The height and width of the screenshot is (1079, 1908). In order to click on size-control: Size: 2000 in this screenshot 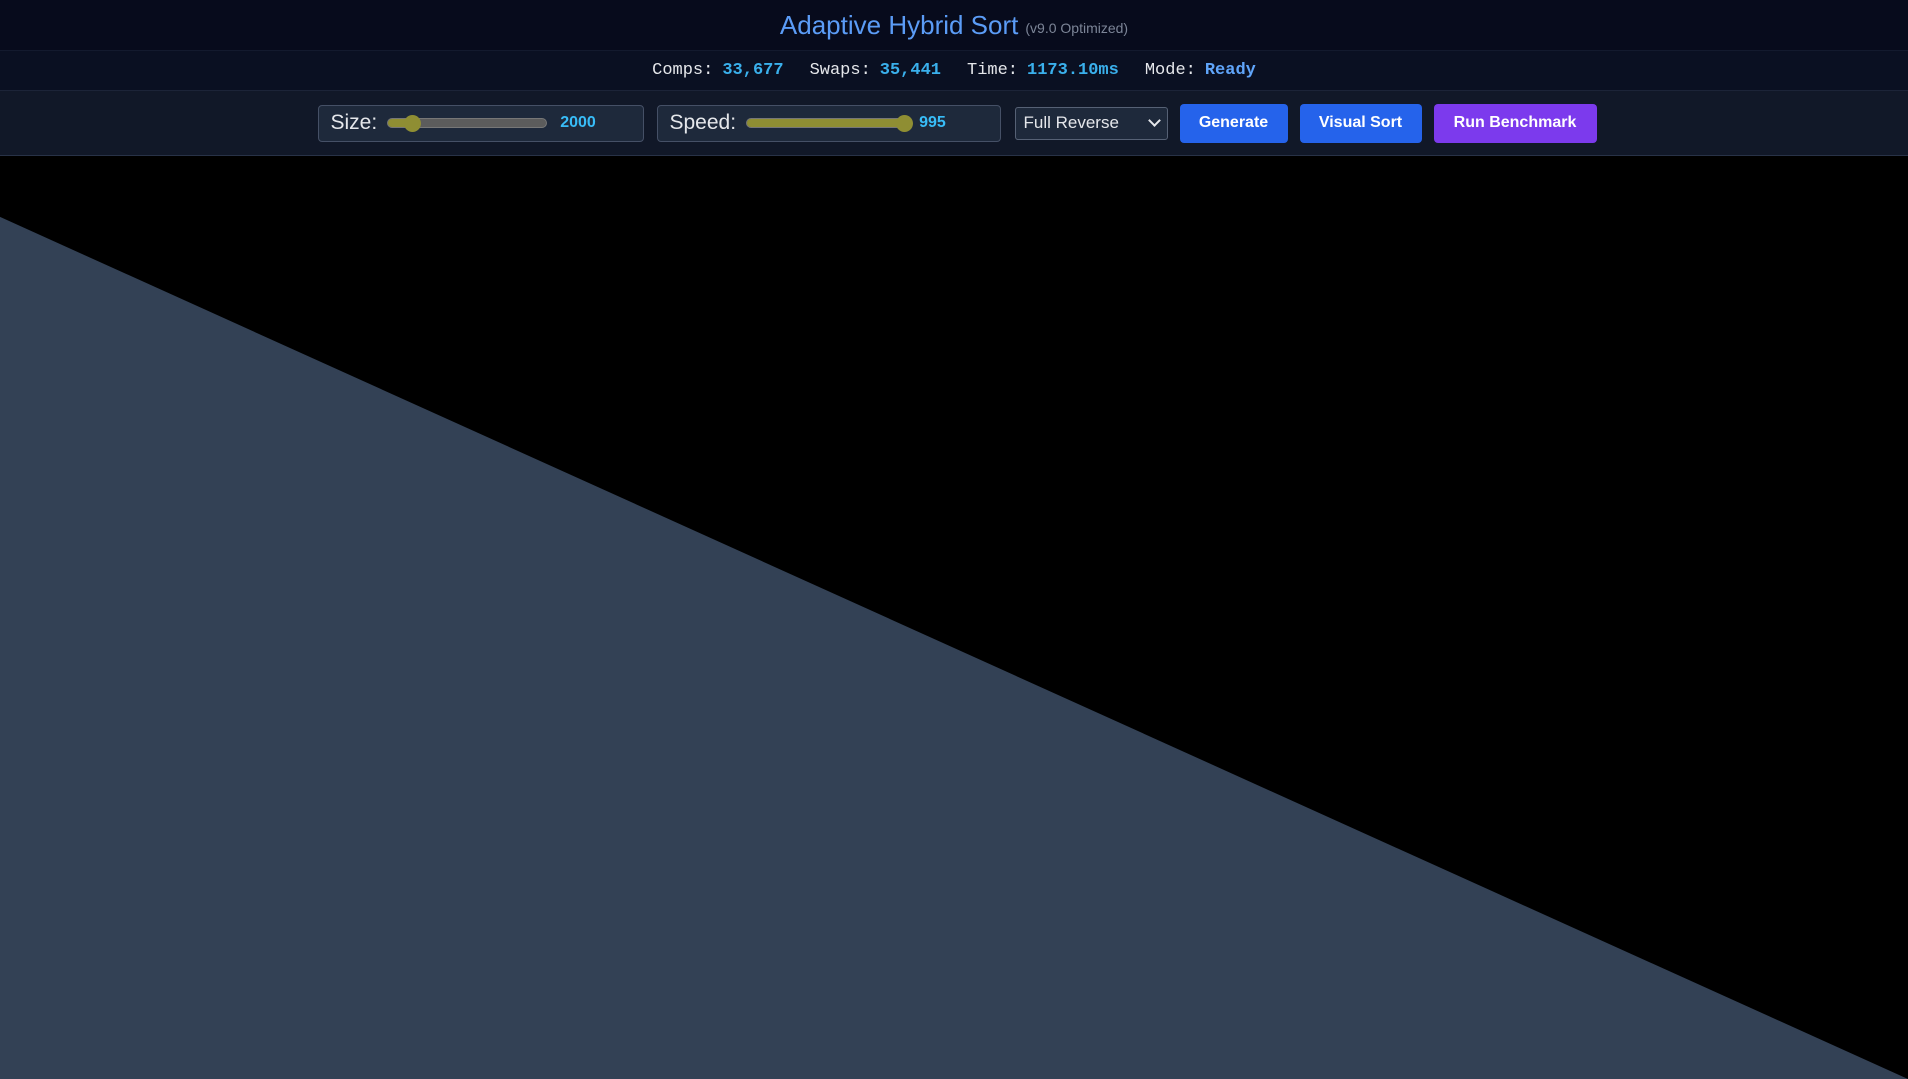, I will do `click(480, 123)`.